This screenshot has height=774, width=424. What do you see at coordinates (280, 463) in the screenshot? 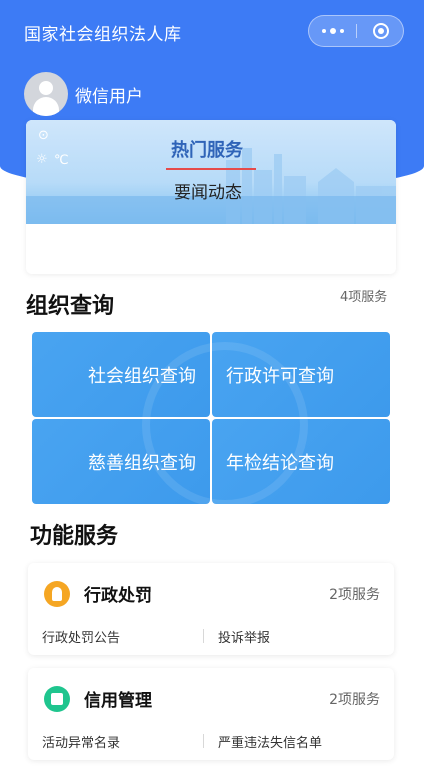
I see `tile-label: 年检结论查询` at bounding box center [280, 463].